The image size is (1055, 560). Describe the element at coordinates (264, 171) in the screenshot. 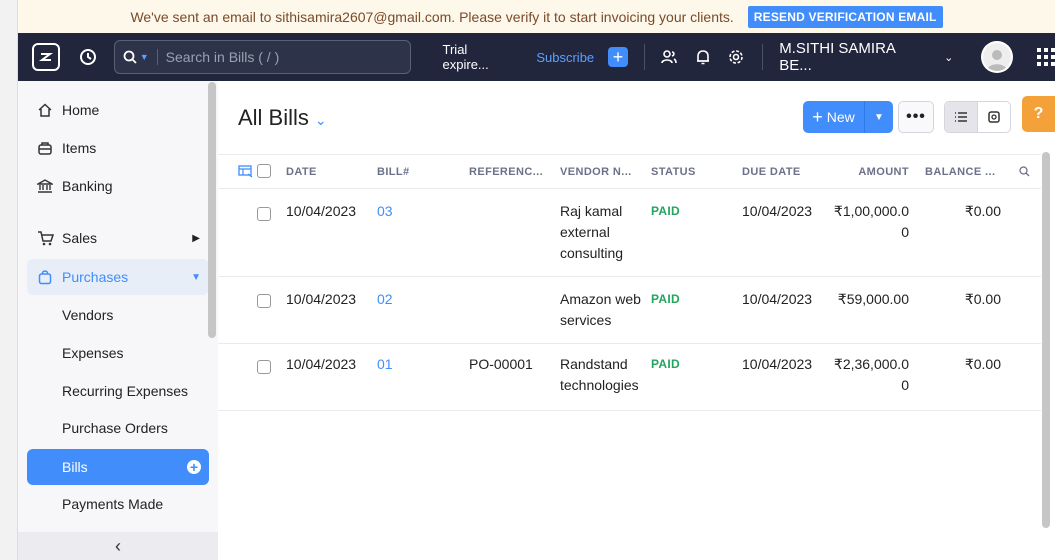

I see `select-all-checkbox` at that location.